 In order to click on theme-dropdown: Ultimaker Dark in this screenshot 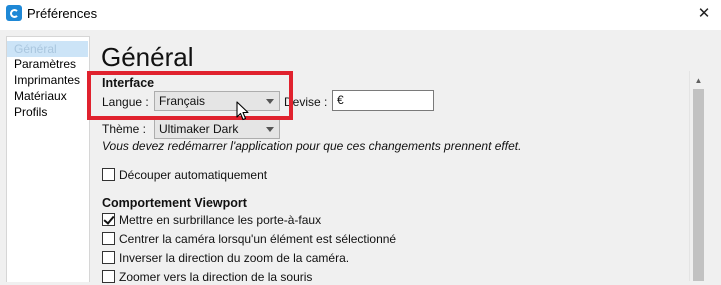, I will do `click(217, 129)`.